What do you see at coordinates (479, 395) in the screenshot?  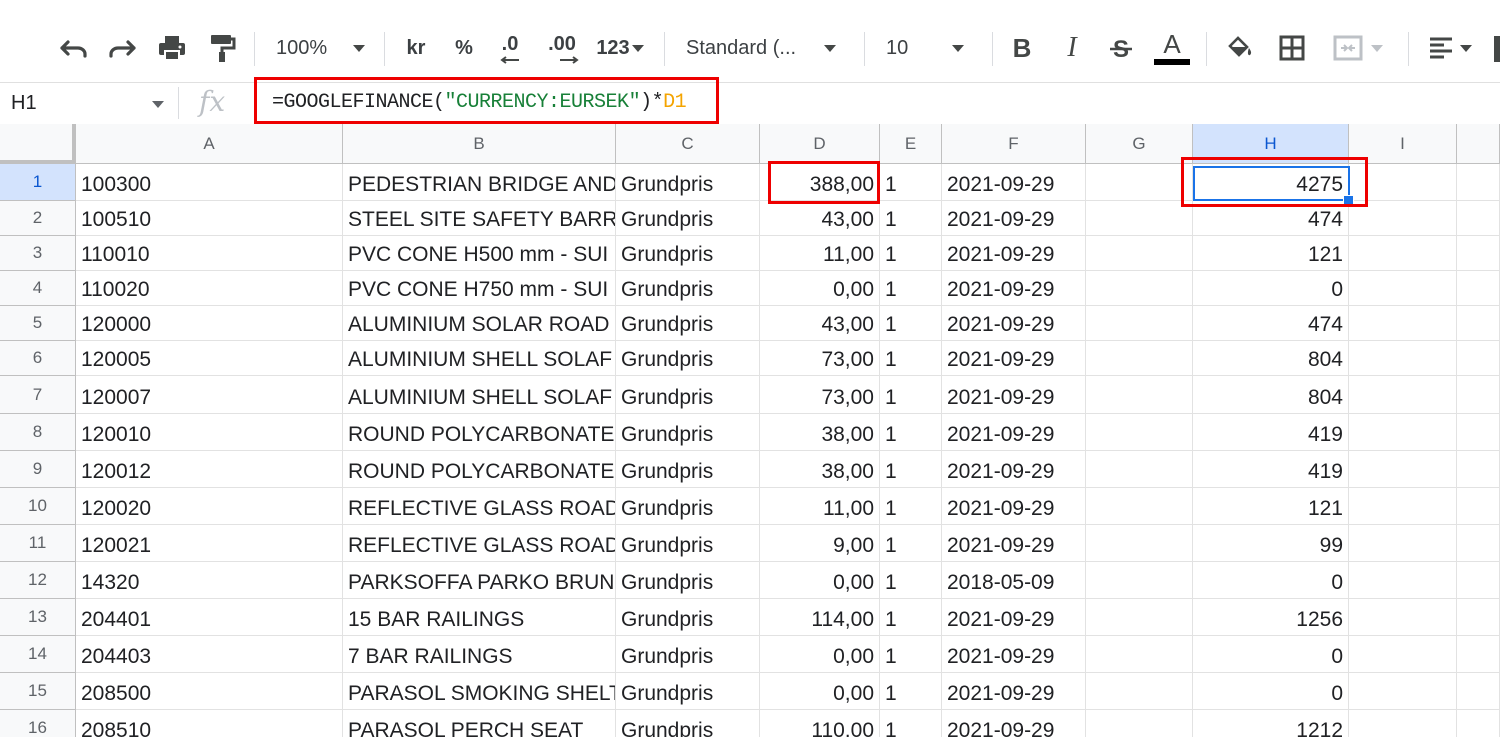 I see `cell-b7: ALUMINIUM SHELL SOLAF` at bounding box center [479, 395].